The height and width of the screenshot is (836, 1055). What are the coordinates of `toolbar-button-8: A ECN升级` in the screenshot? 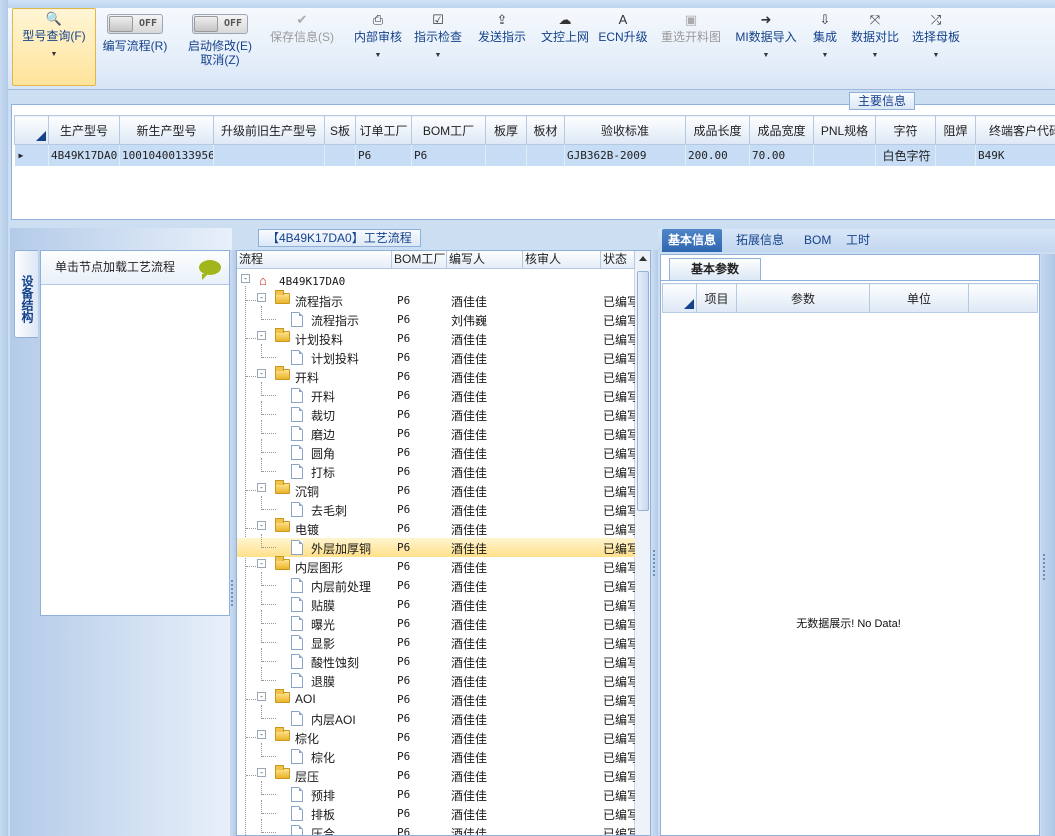 It's located at (623, 47).